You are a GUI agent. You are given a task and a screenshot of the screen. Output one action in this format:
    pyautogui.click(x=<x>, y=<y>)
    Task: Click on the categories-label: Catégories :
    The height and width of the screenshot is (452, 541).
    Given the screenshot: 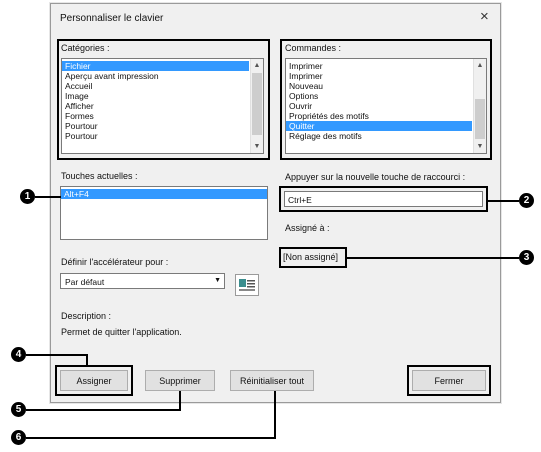 What is the action you would take?
    pyautogui.click(x=85, y=48)
    